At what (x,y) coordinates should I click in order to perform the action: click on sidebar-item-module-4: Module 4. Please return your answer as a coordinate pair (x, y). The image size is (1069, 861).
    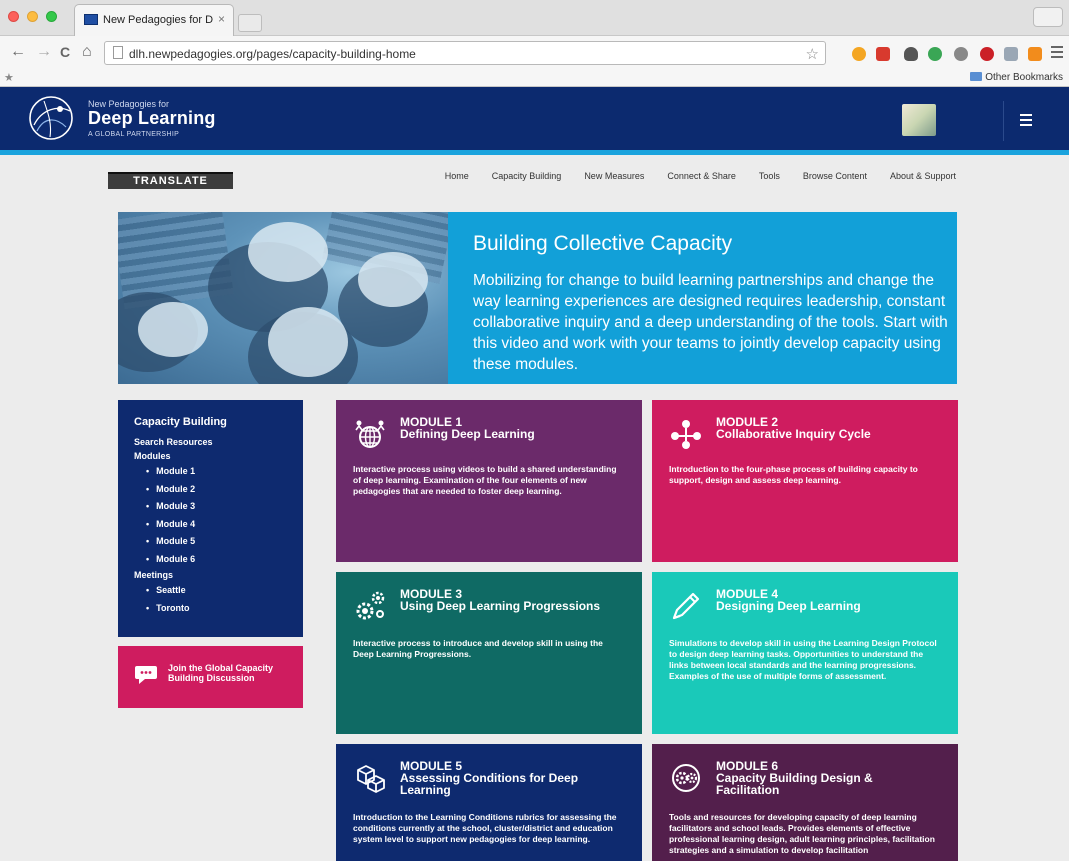
    Looking at the image, I should click on (210, 525).